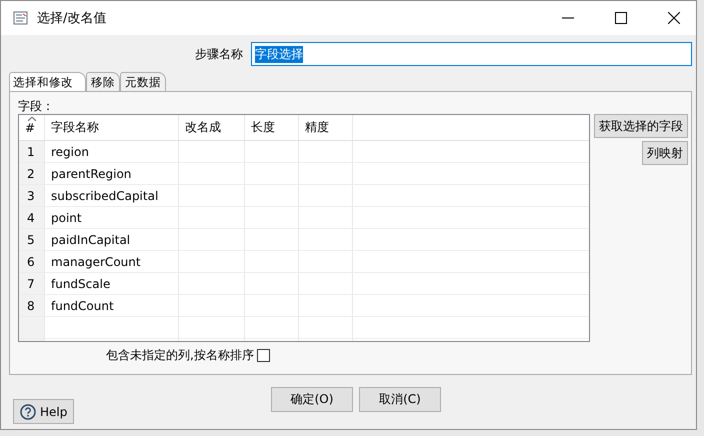  What do you see at coordinates (32, 173) in the screenshot?
I see `row-number: 2` at bounding box center [32, 173].